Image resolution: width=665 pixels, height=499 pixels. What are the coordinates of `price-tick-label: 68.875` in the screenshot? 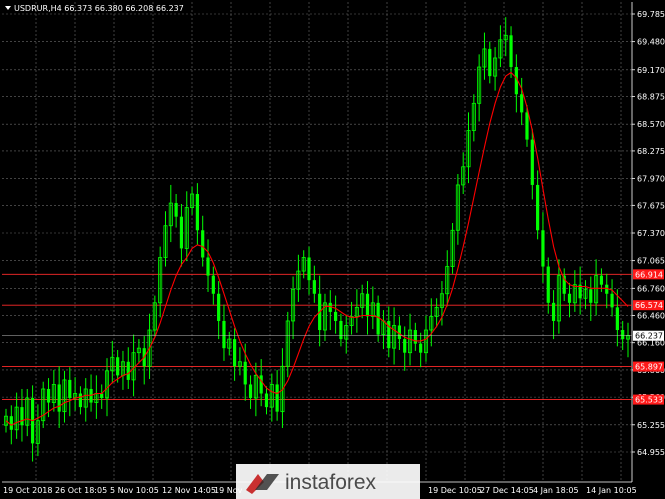 It's located at (651, 97).